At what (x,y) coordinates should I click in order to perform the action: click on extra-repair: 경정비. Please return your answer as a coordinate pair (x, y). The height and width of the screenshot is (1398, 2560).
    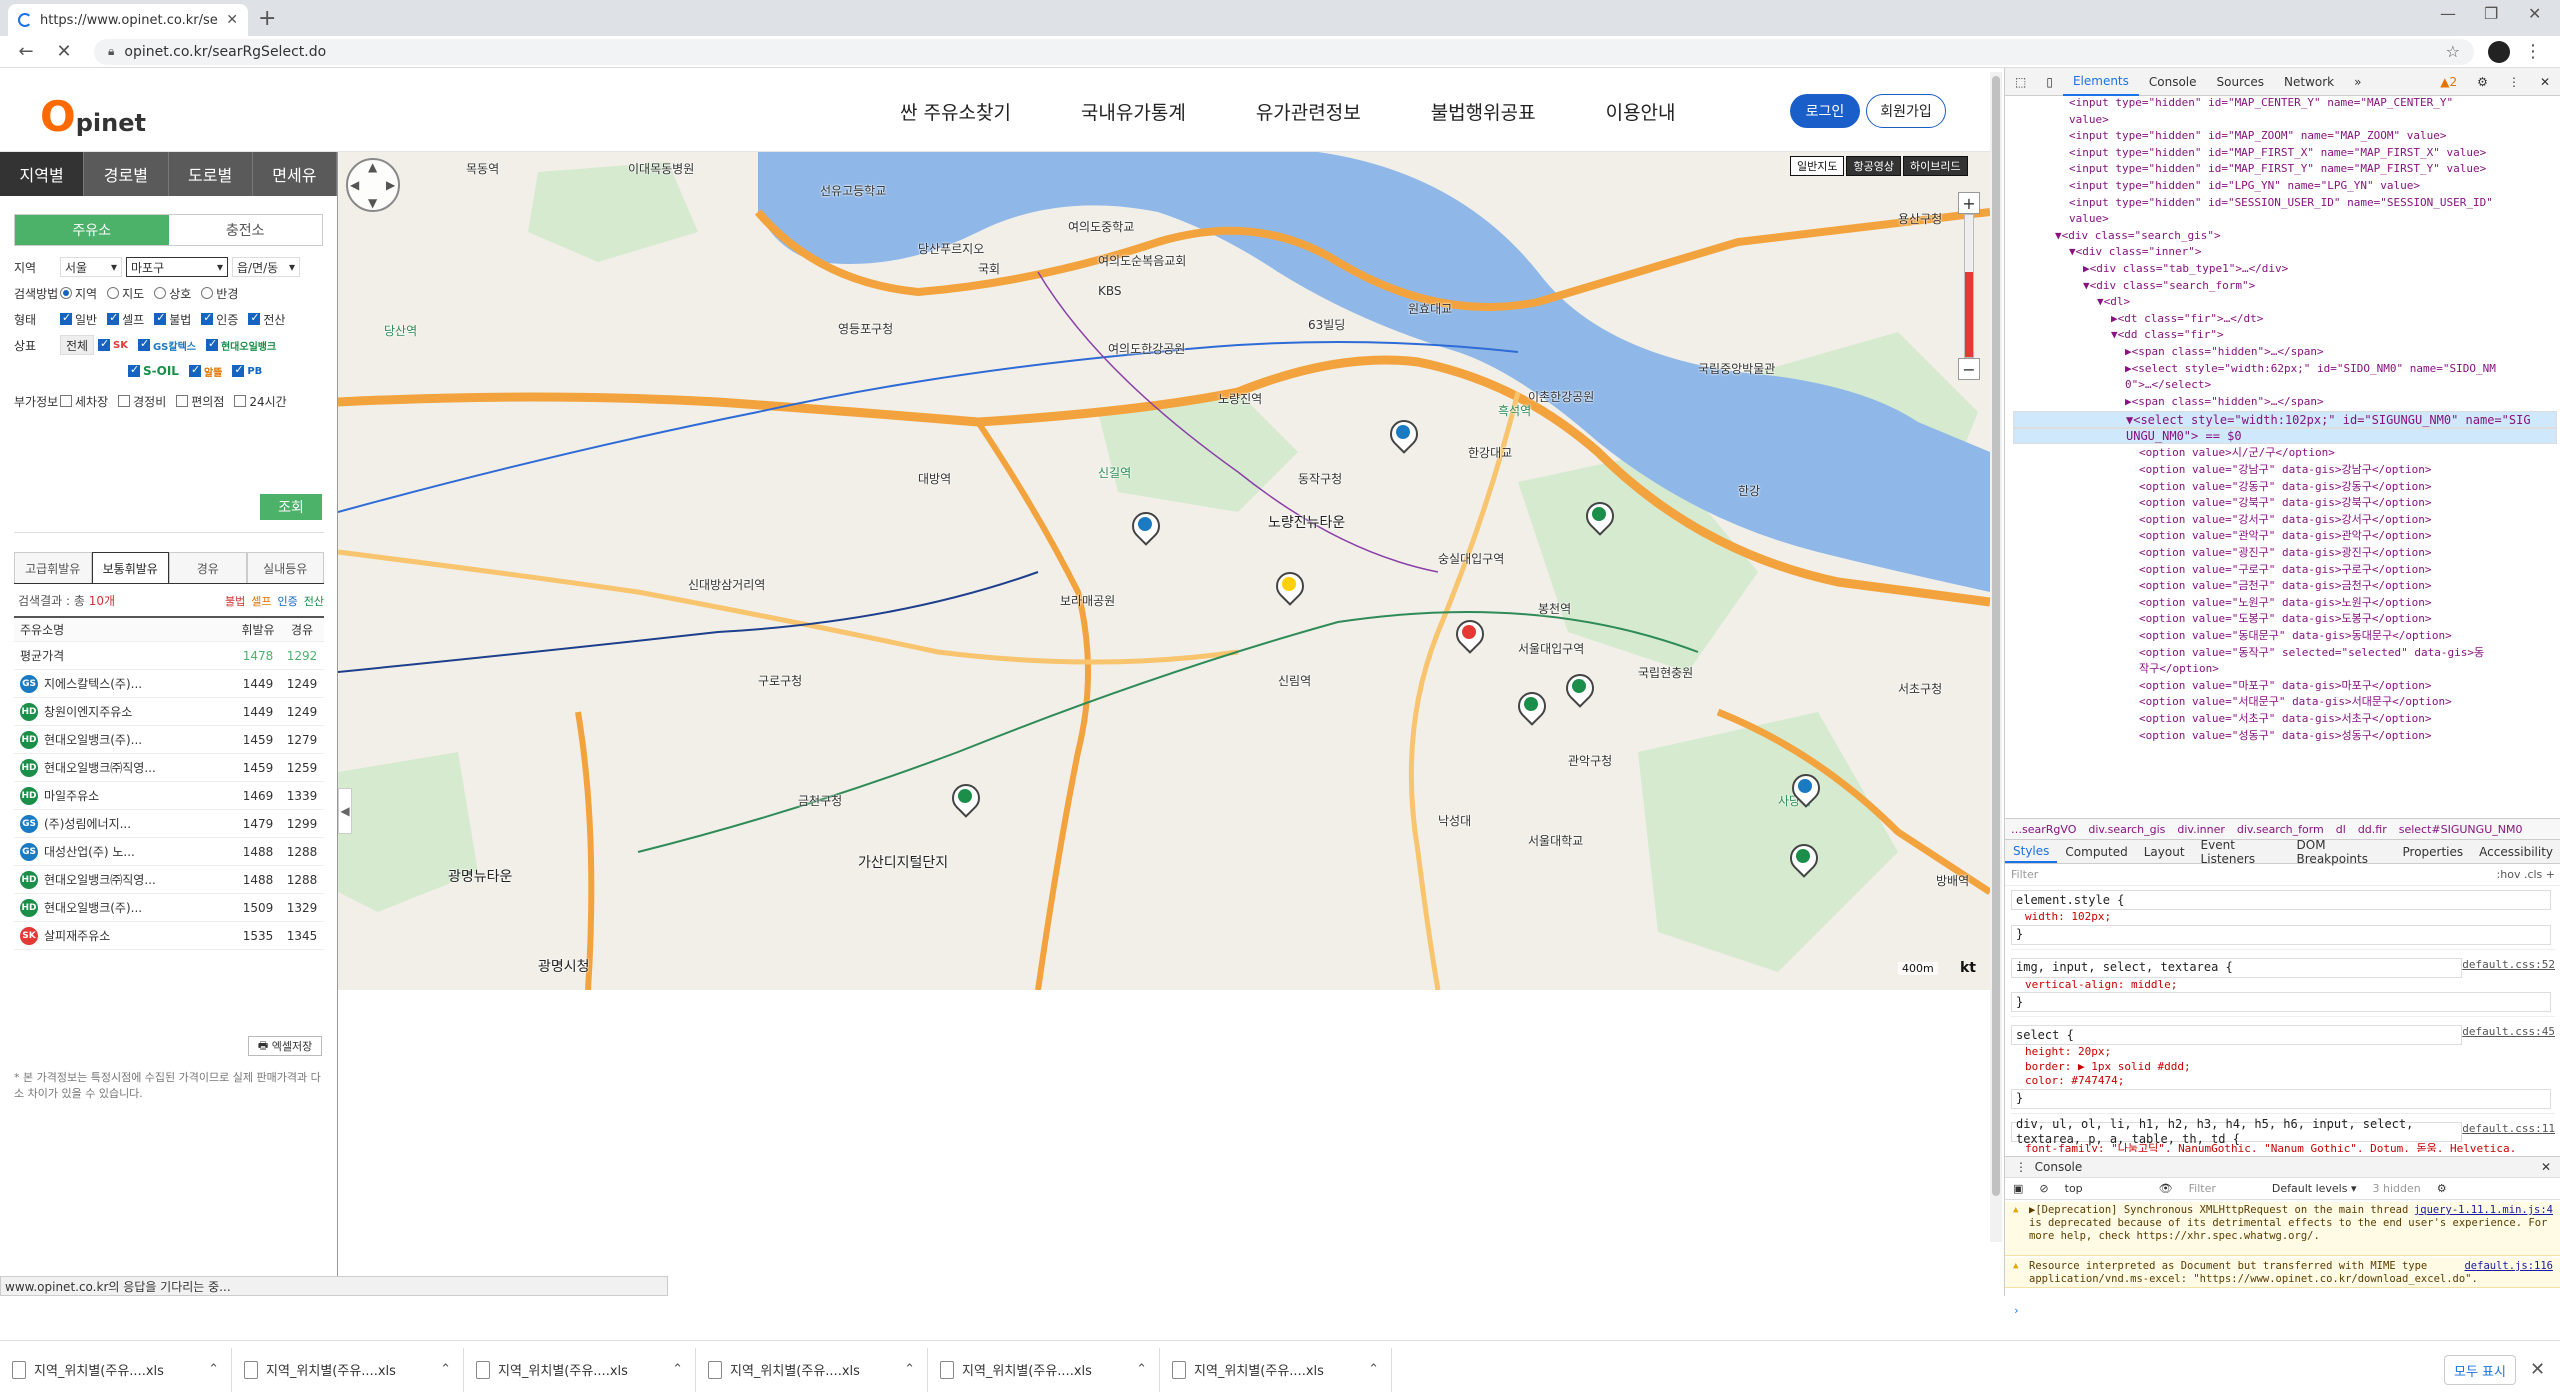
    Looking at the image, I should click on (142, 401).